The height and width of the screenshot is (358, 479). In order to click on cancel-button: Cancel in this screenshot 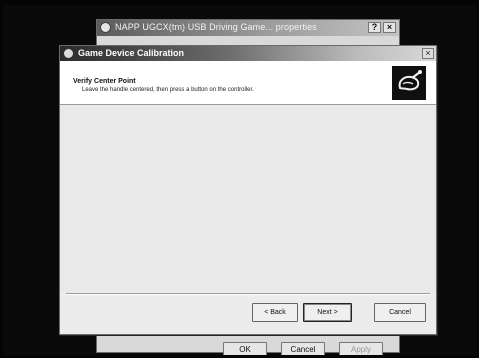, I will do `click(400, 312)`.